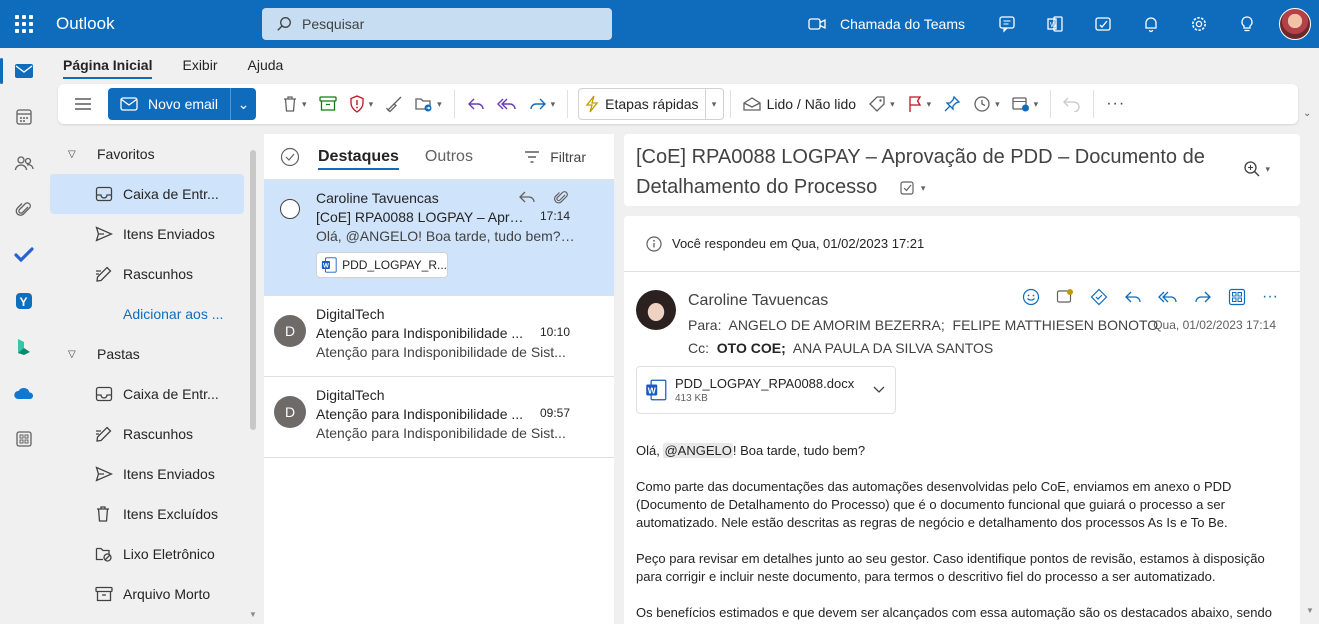  Describe the element at coordinates (1031, 297) in the screenshot. I see `emoji-icon` at that location.